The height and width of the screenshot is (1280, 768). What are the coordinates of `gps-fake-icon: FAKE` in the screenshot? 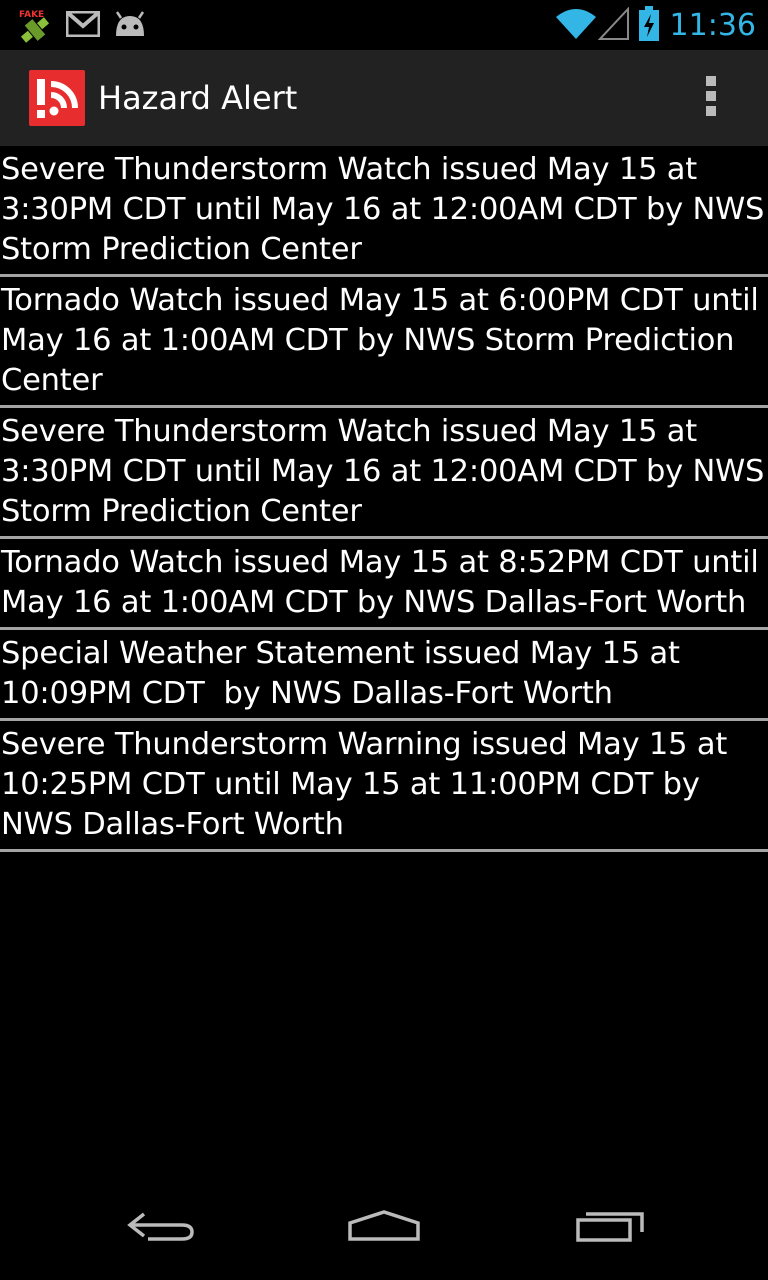 It's located at (35, 26).